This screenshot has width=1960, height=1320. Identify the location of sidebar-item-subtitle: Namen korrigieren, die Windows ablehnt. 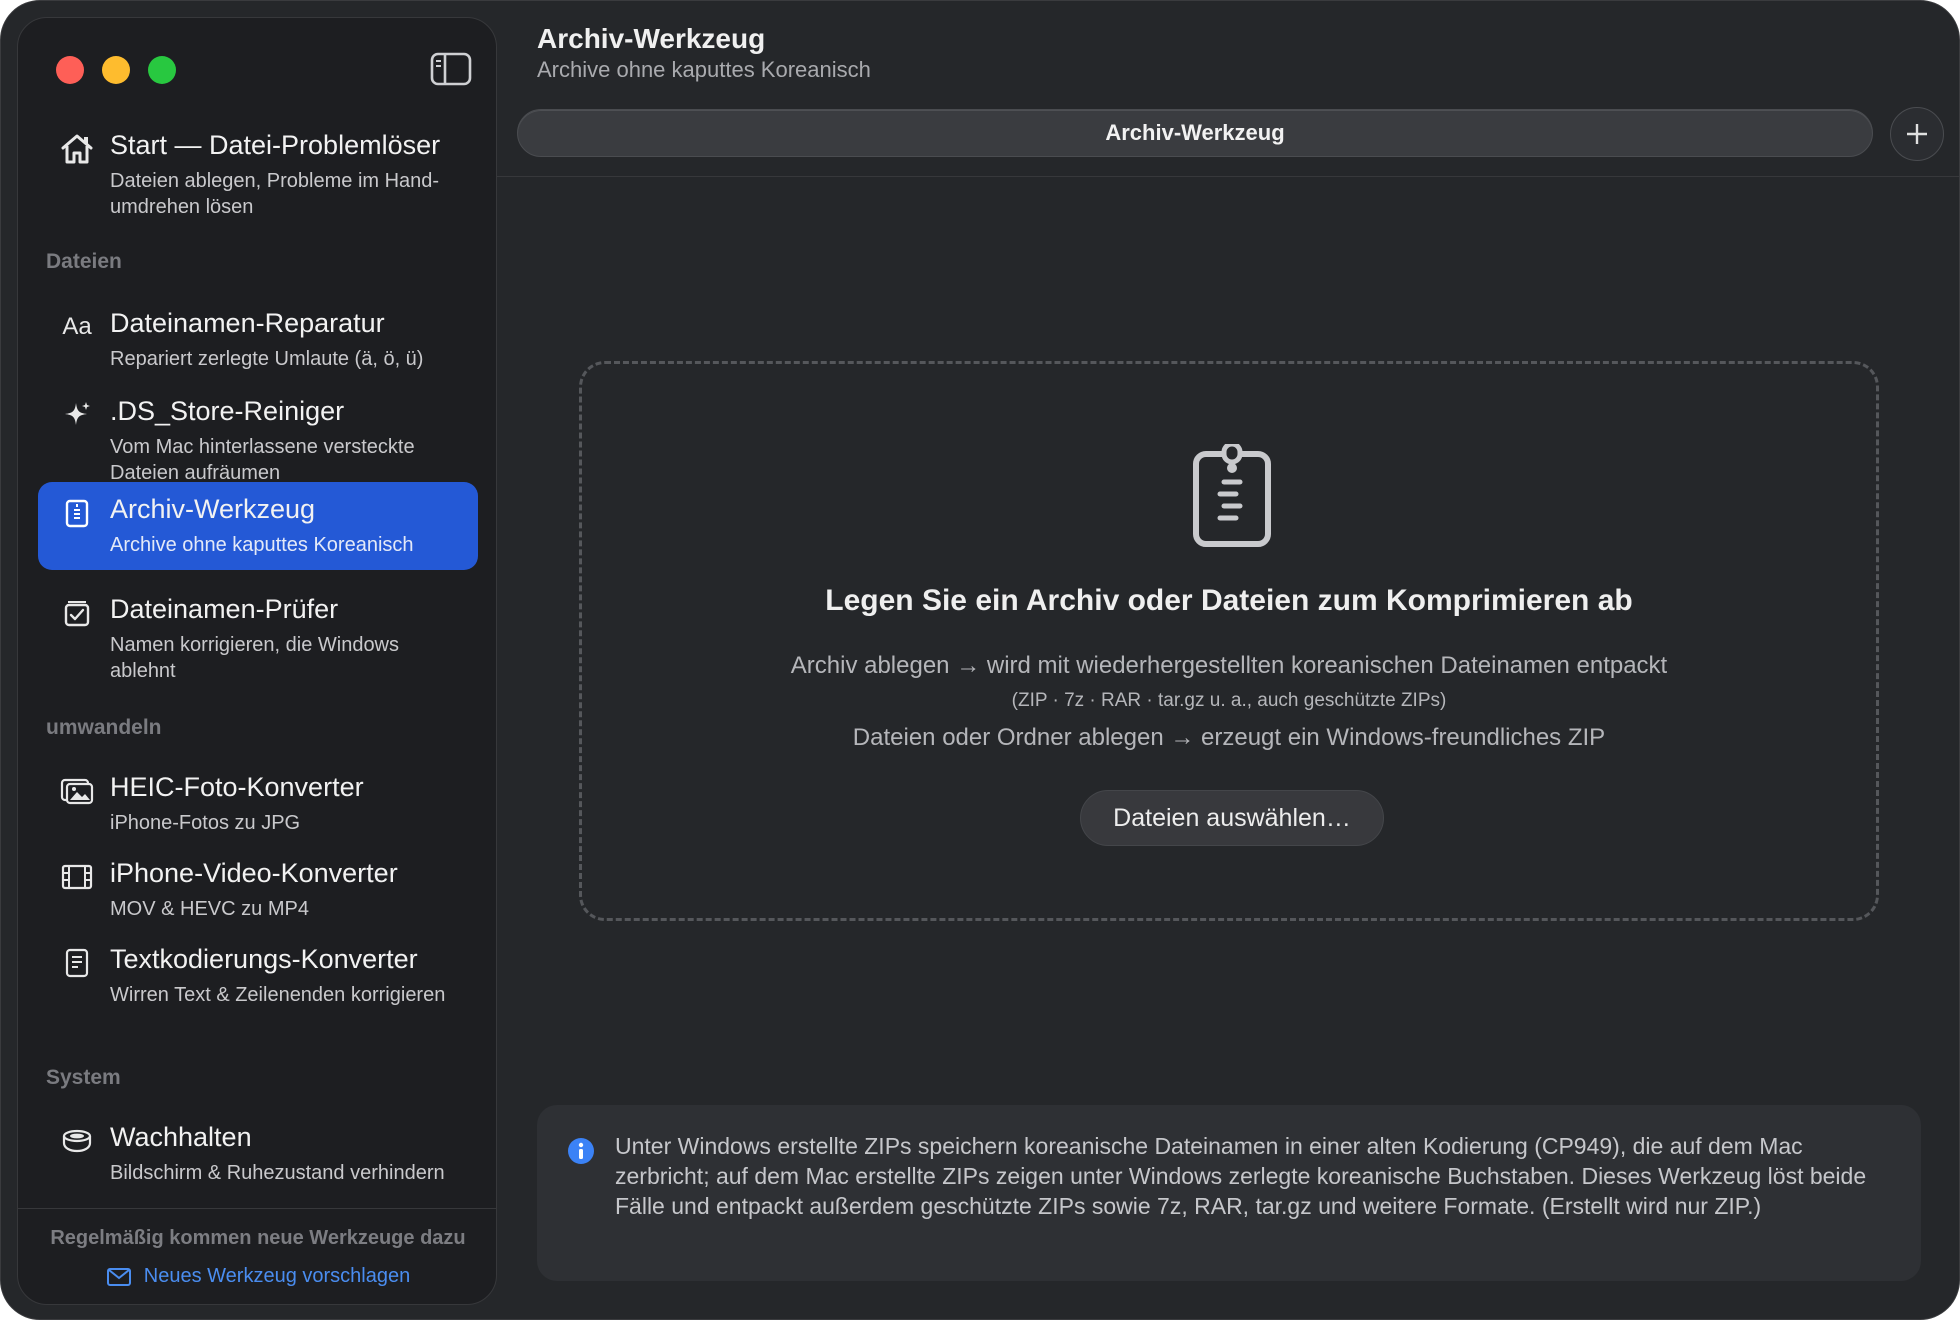
(255, 658).